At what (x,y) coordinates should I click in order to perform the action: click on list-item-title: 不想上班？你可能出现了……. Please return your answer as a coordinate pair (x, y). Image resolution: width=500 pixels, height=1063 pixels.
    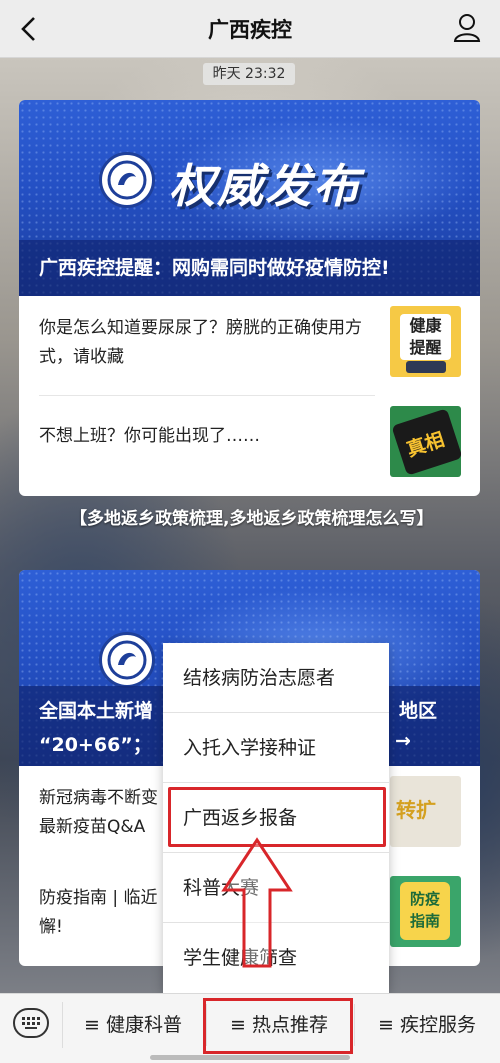
    Looking at the image, I should click on (149, 436).